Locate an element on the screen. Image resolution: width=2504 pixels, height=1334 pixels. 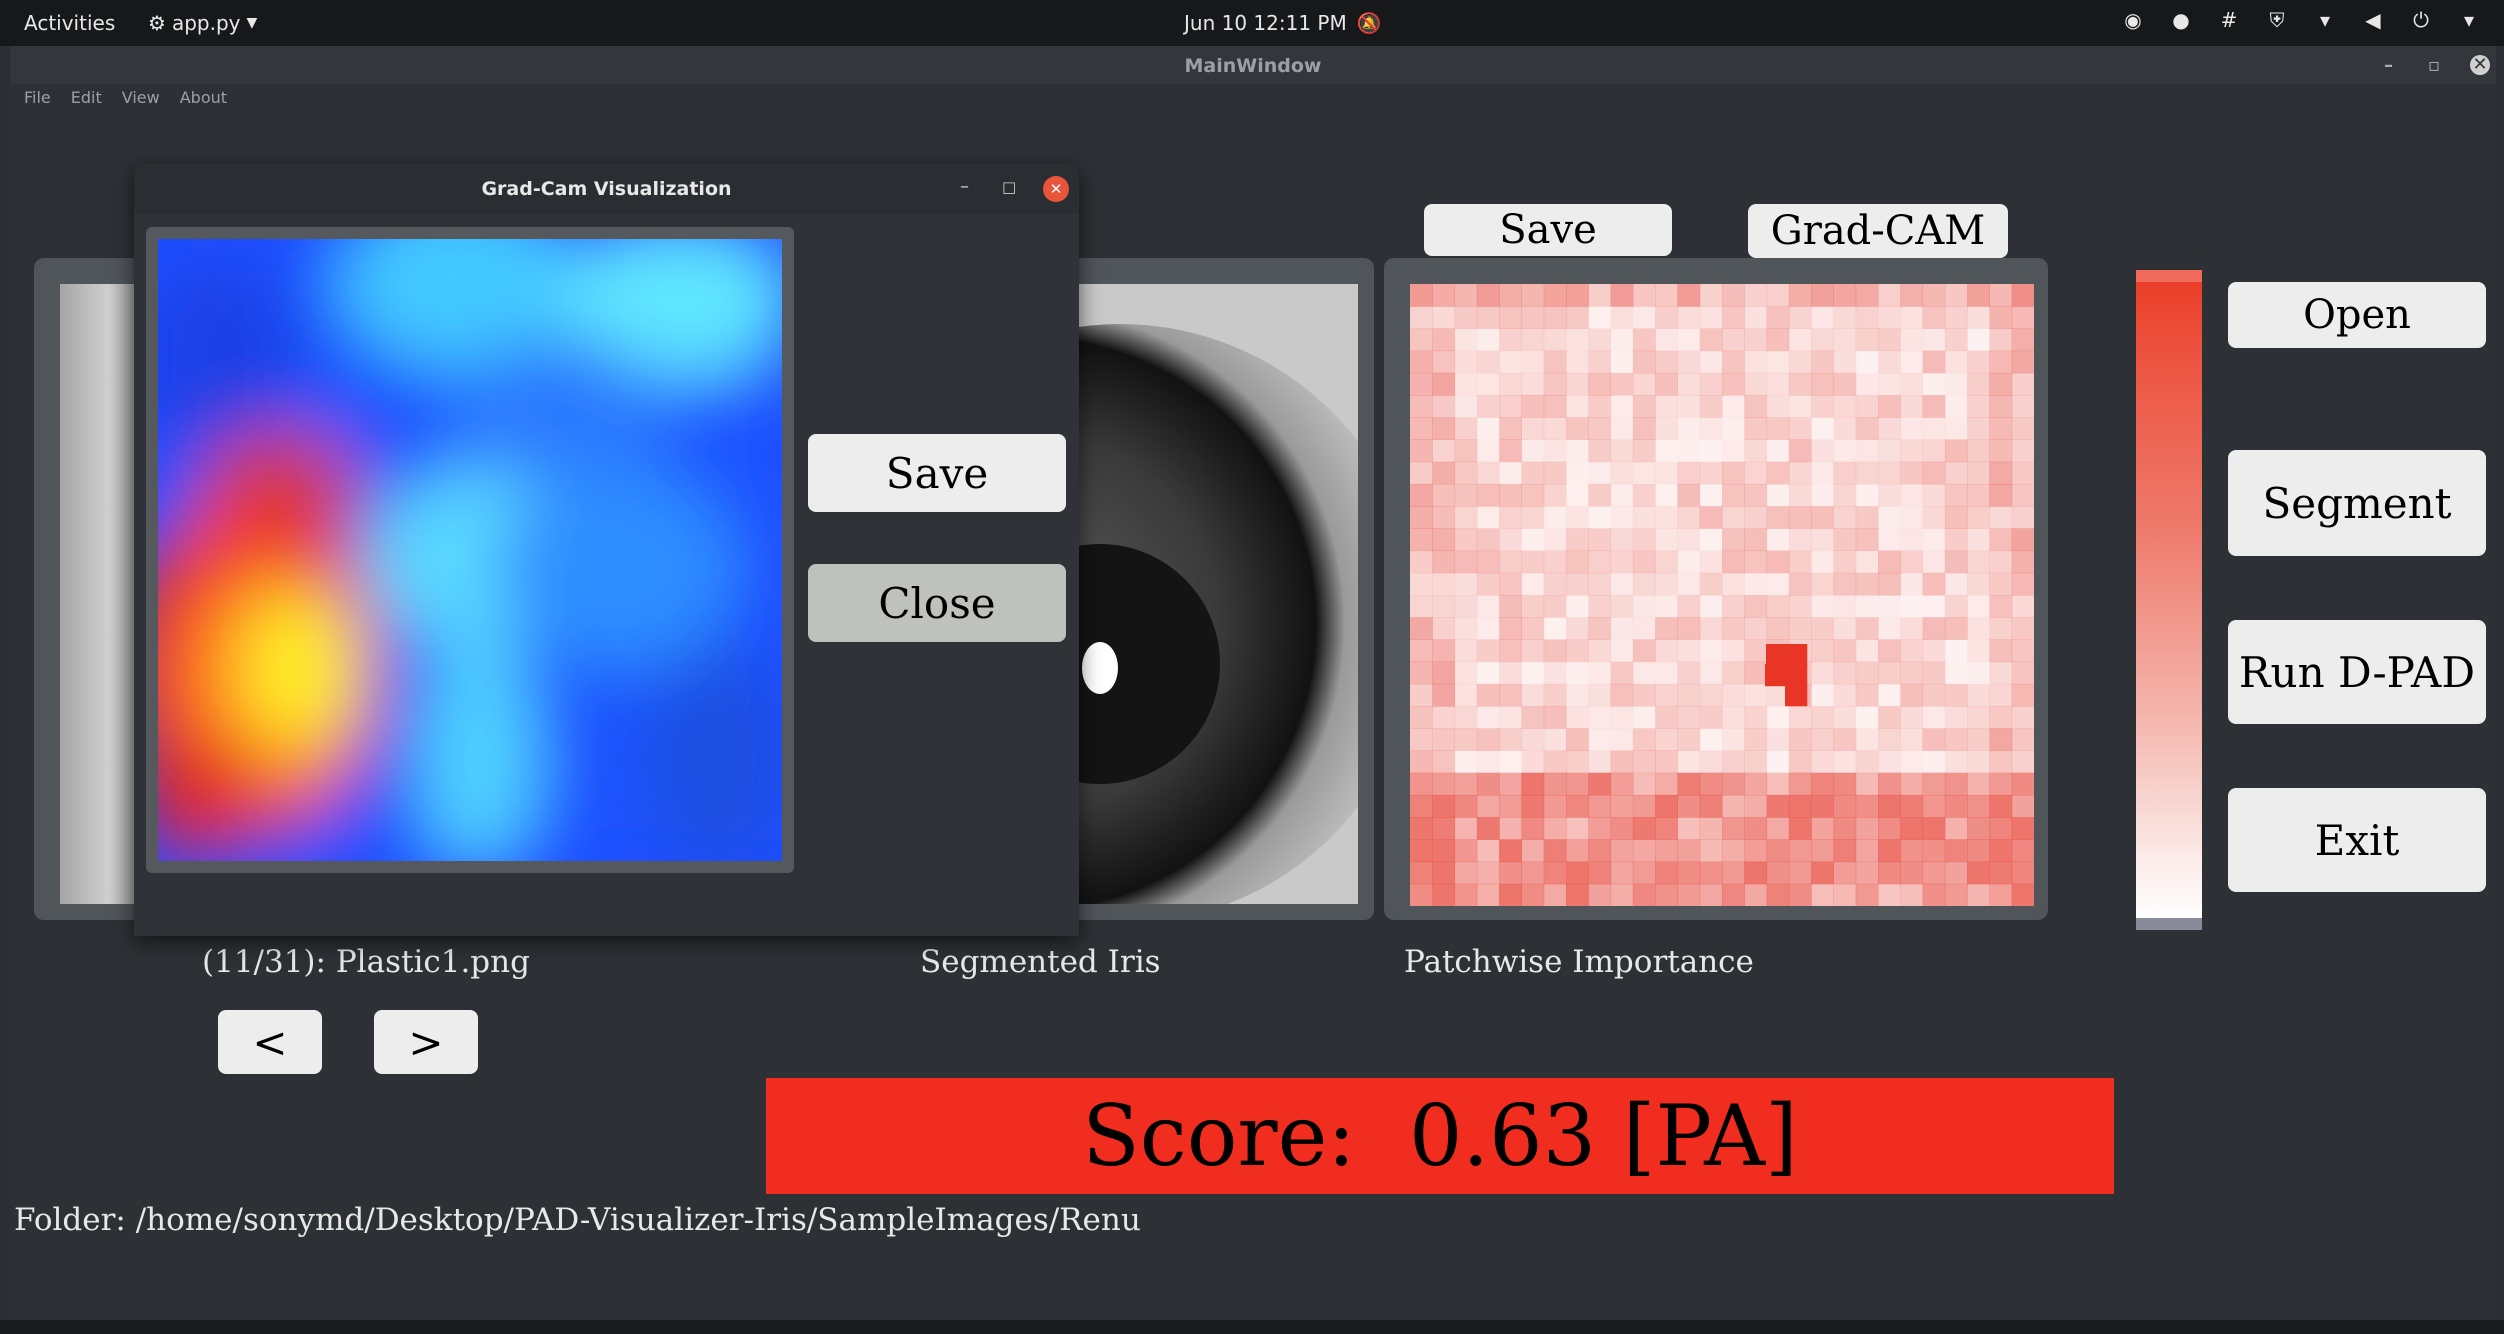
app-menu: ⚙ app.py ▼ is located at coordinates (202, 23).